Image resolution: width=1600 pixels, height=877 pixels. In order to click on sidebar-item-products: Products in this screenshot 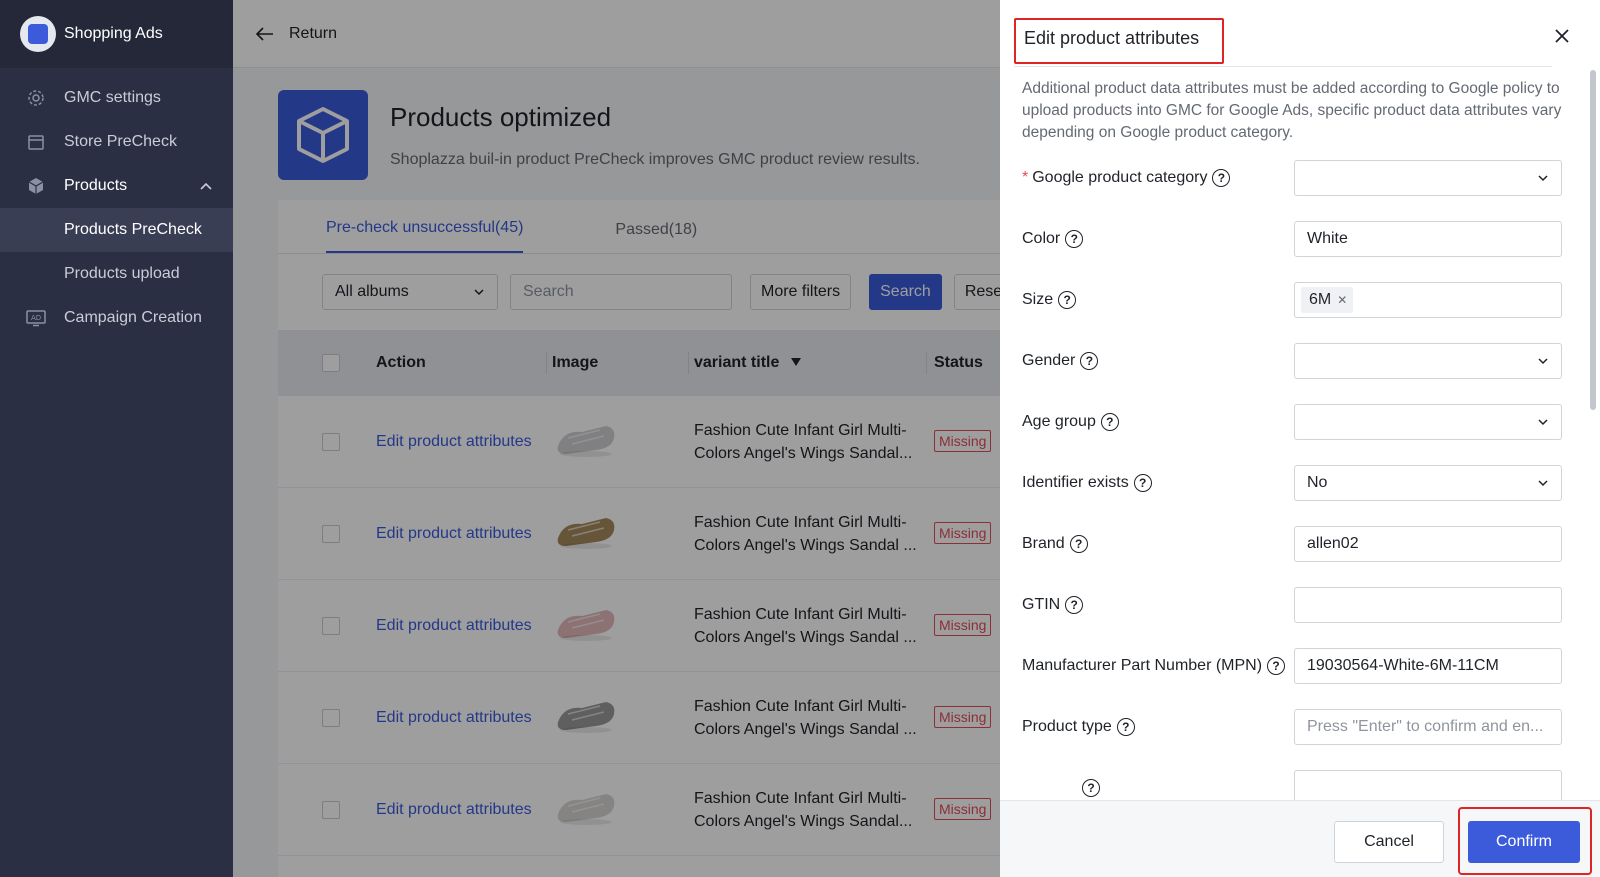, I will do `click(116, 186)`.